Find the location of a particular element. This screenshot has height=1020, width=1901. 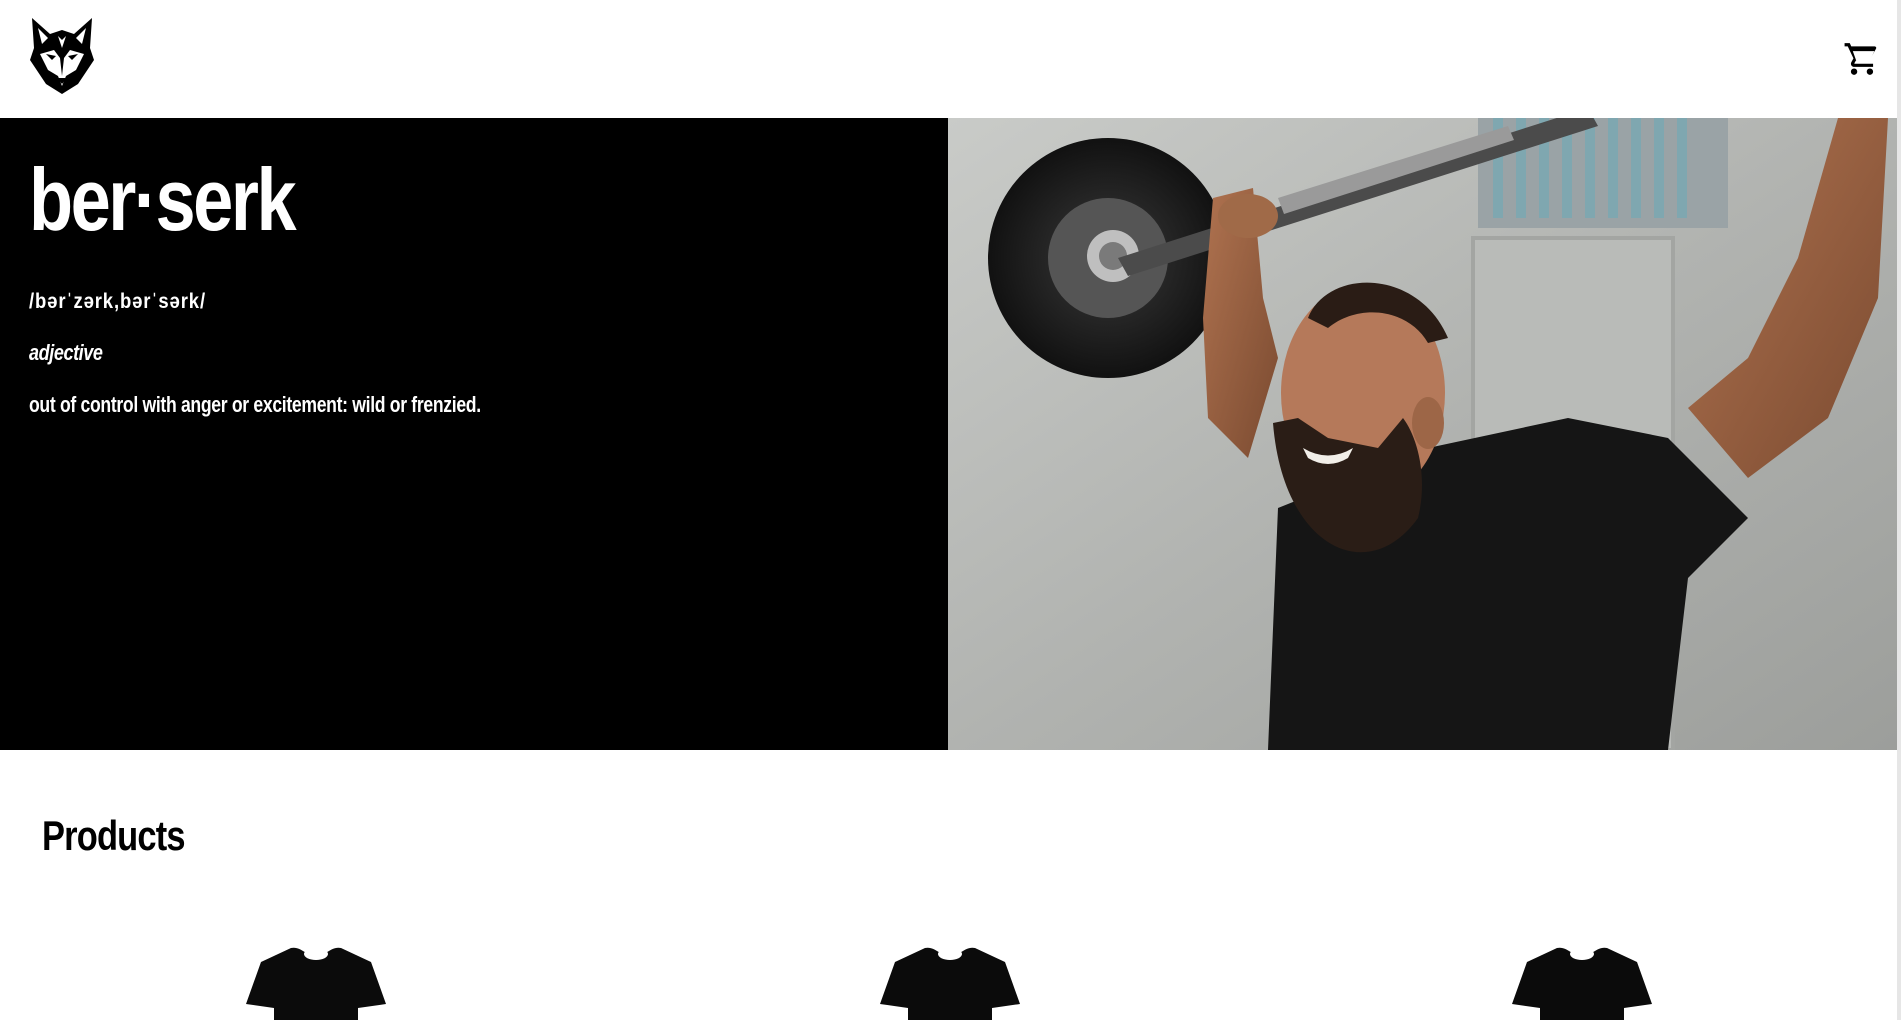

products-heading: Products is located at coordinates (114, 835).